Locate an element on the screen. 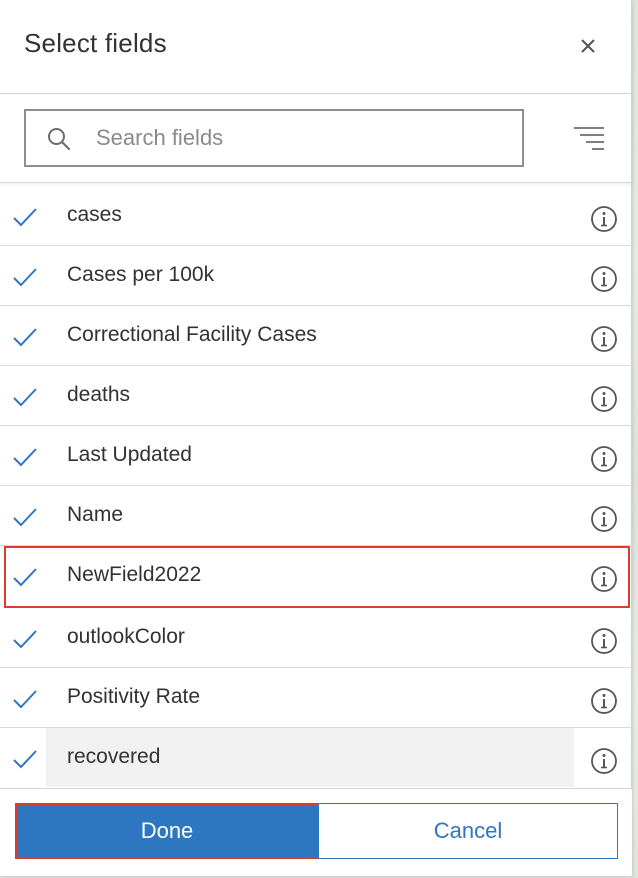 The width and height of the screenshot is (638, 878). field-label: Correctional Facility Cases is located at coordinates (192, 334).